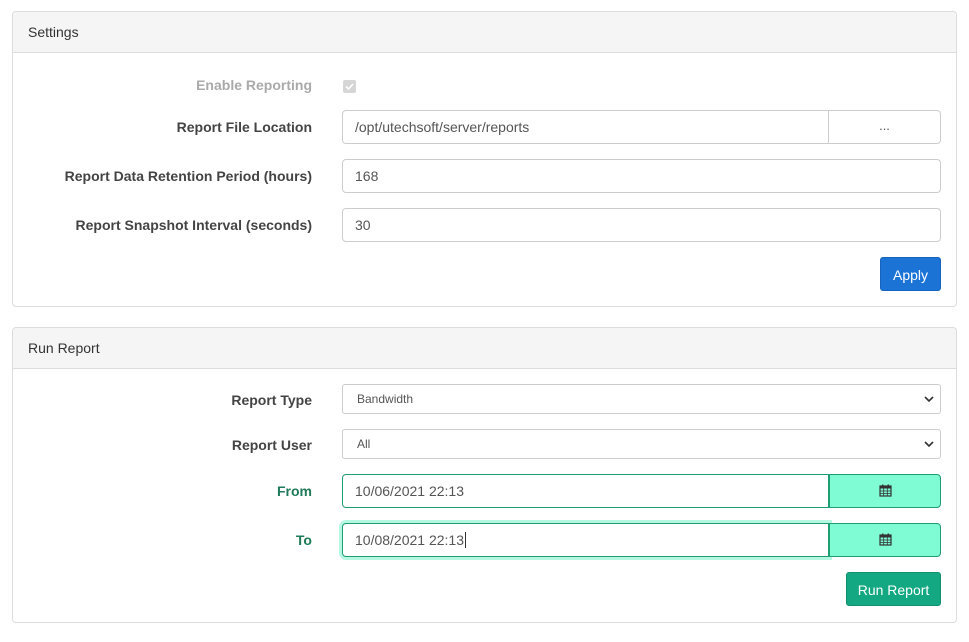  I want to click on file-location-input: /opt/utechsoft/server/reports, so click(585, 127).